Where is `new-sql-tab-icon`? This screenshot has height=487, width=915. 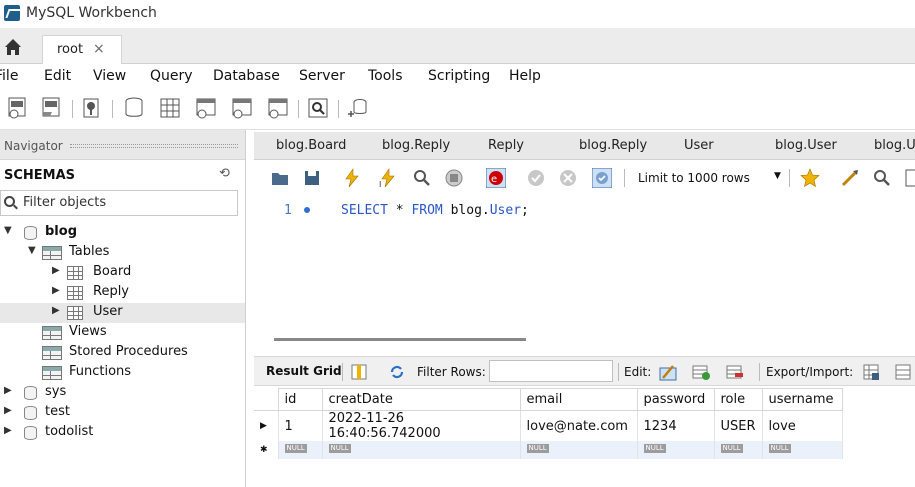 new-sql-tab-icon is located at coordinates (18, 108).